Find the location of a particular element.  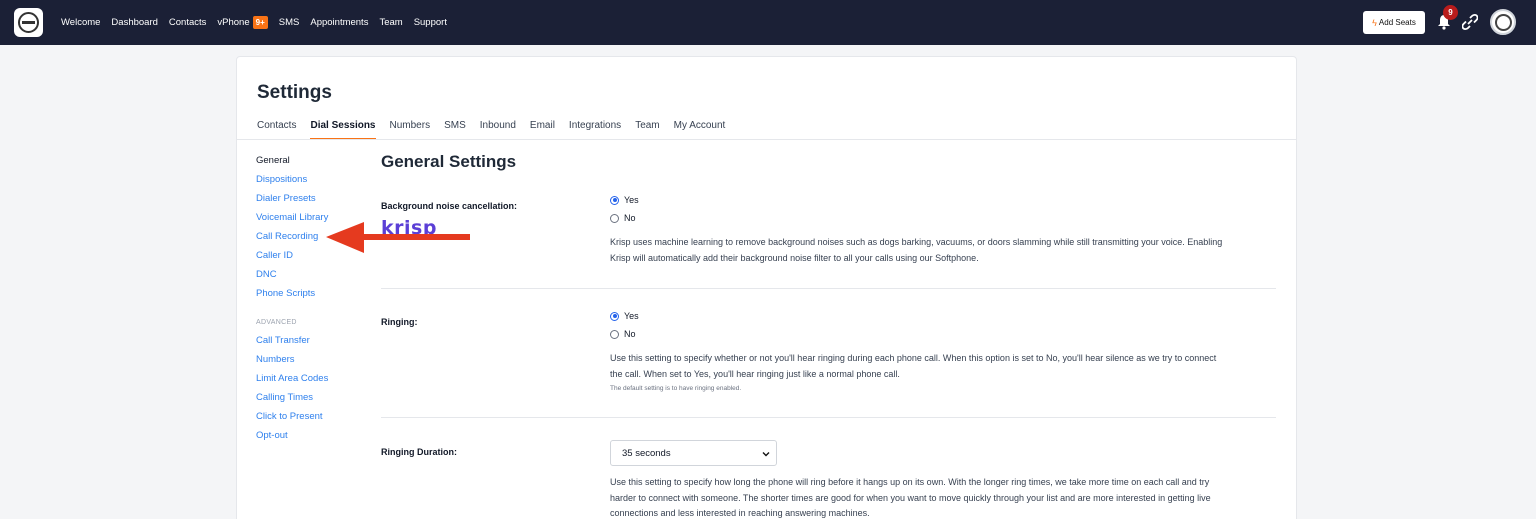

sidebar-item-dispositions: Dispositions is located at coordinates (311, 183).